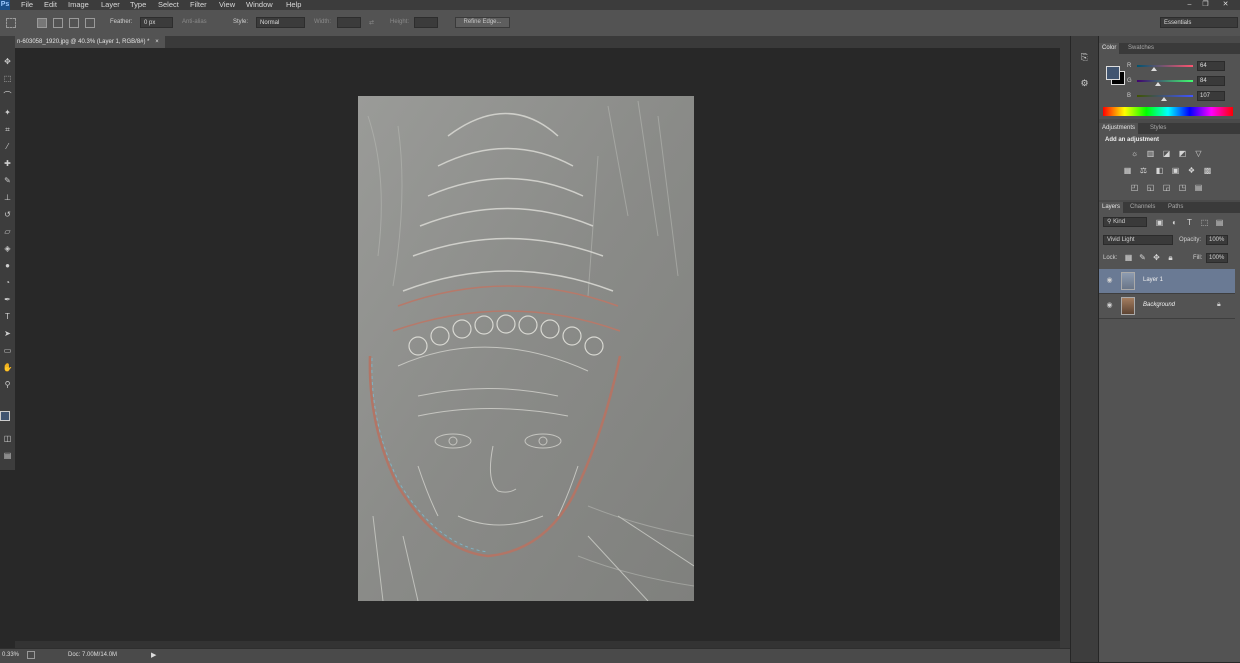 The width and height of the screenshot is (1240, 663). I want to click on healing-brush-icon: ✚, so click(7, 163).